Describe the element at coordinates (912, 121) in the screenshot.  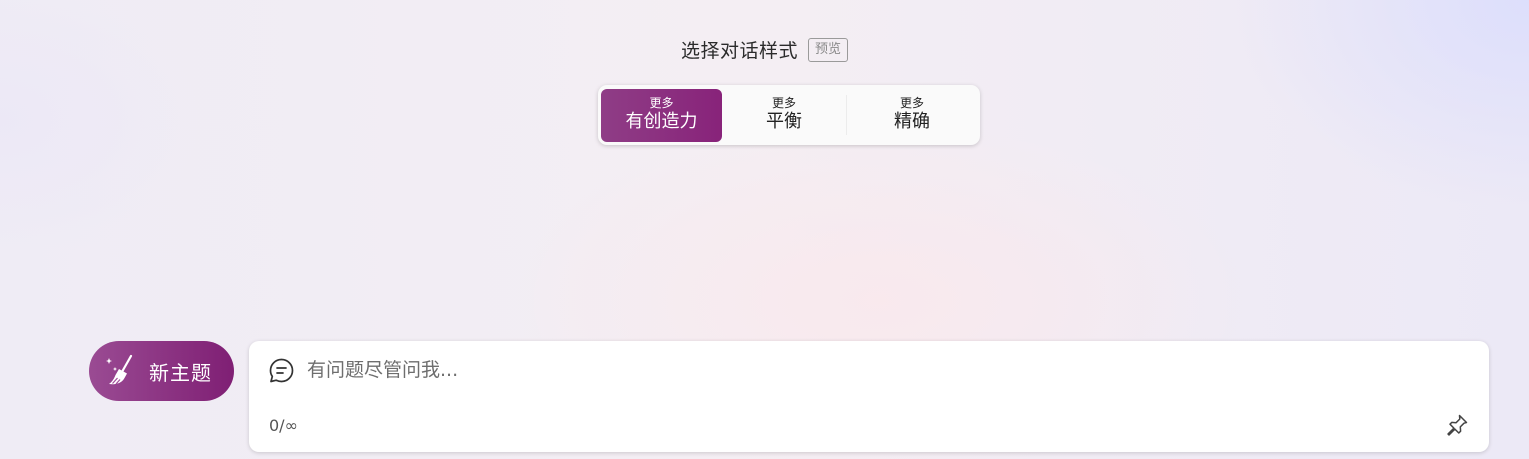
I see `style-option-name: 精确` at that location.